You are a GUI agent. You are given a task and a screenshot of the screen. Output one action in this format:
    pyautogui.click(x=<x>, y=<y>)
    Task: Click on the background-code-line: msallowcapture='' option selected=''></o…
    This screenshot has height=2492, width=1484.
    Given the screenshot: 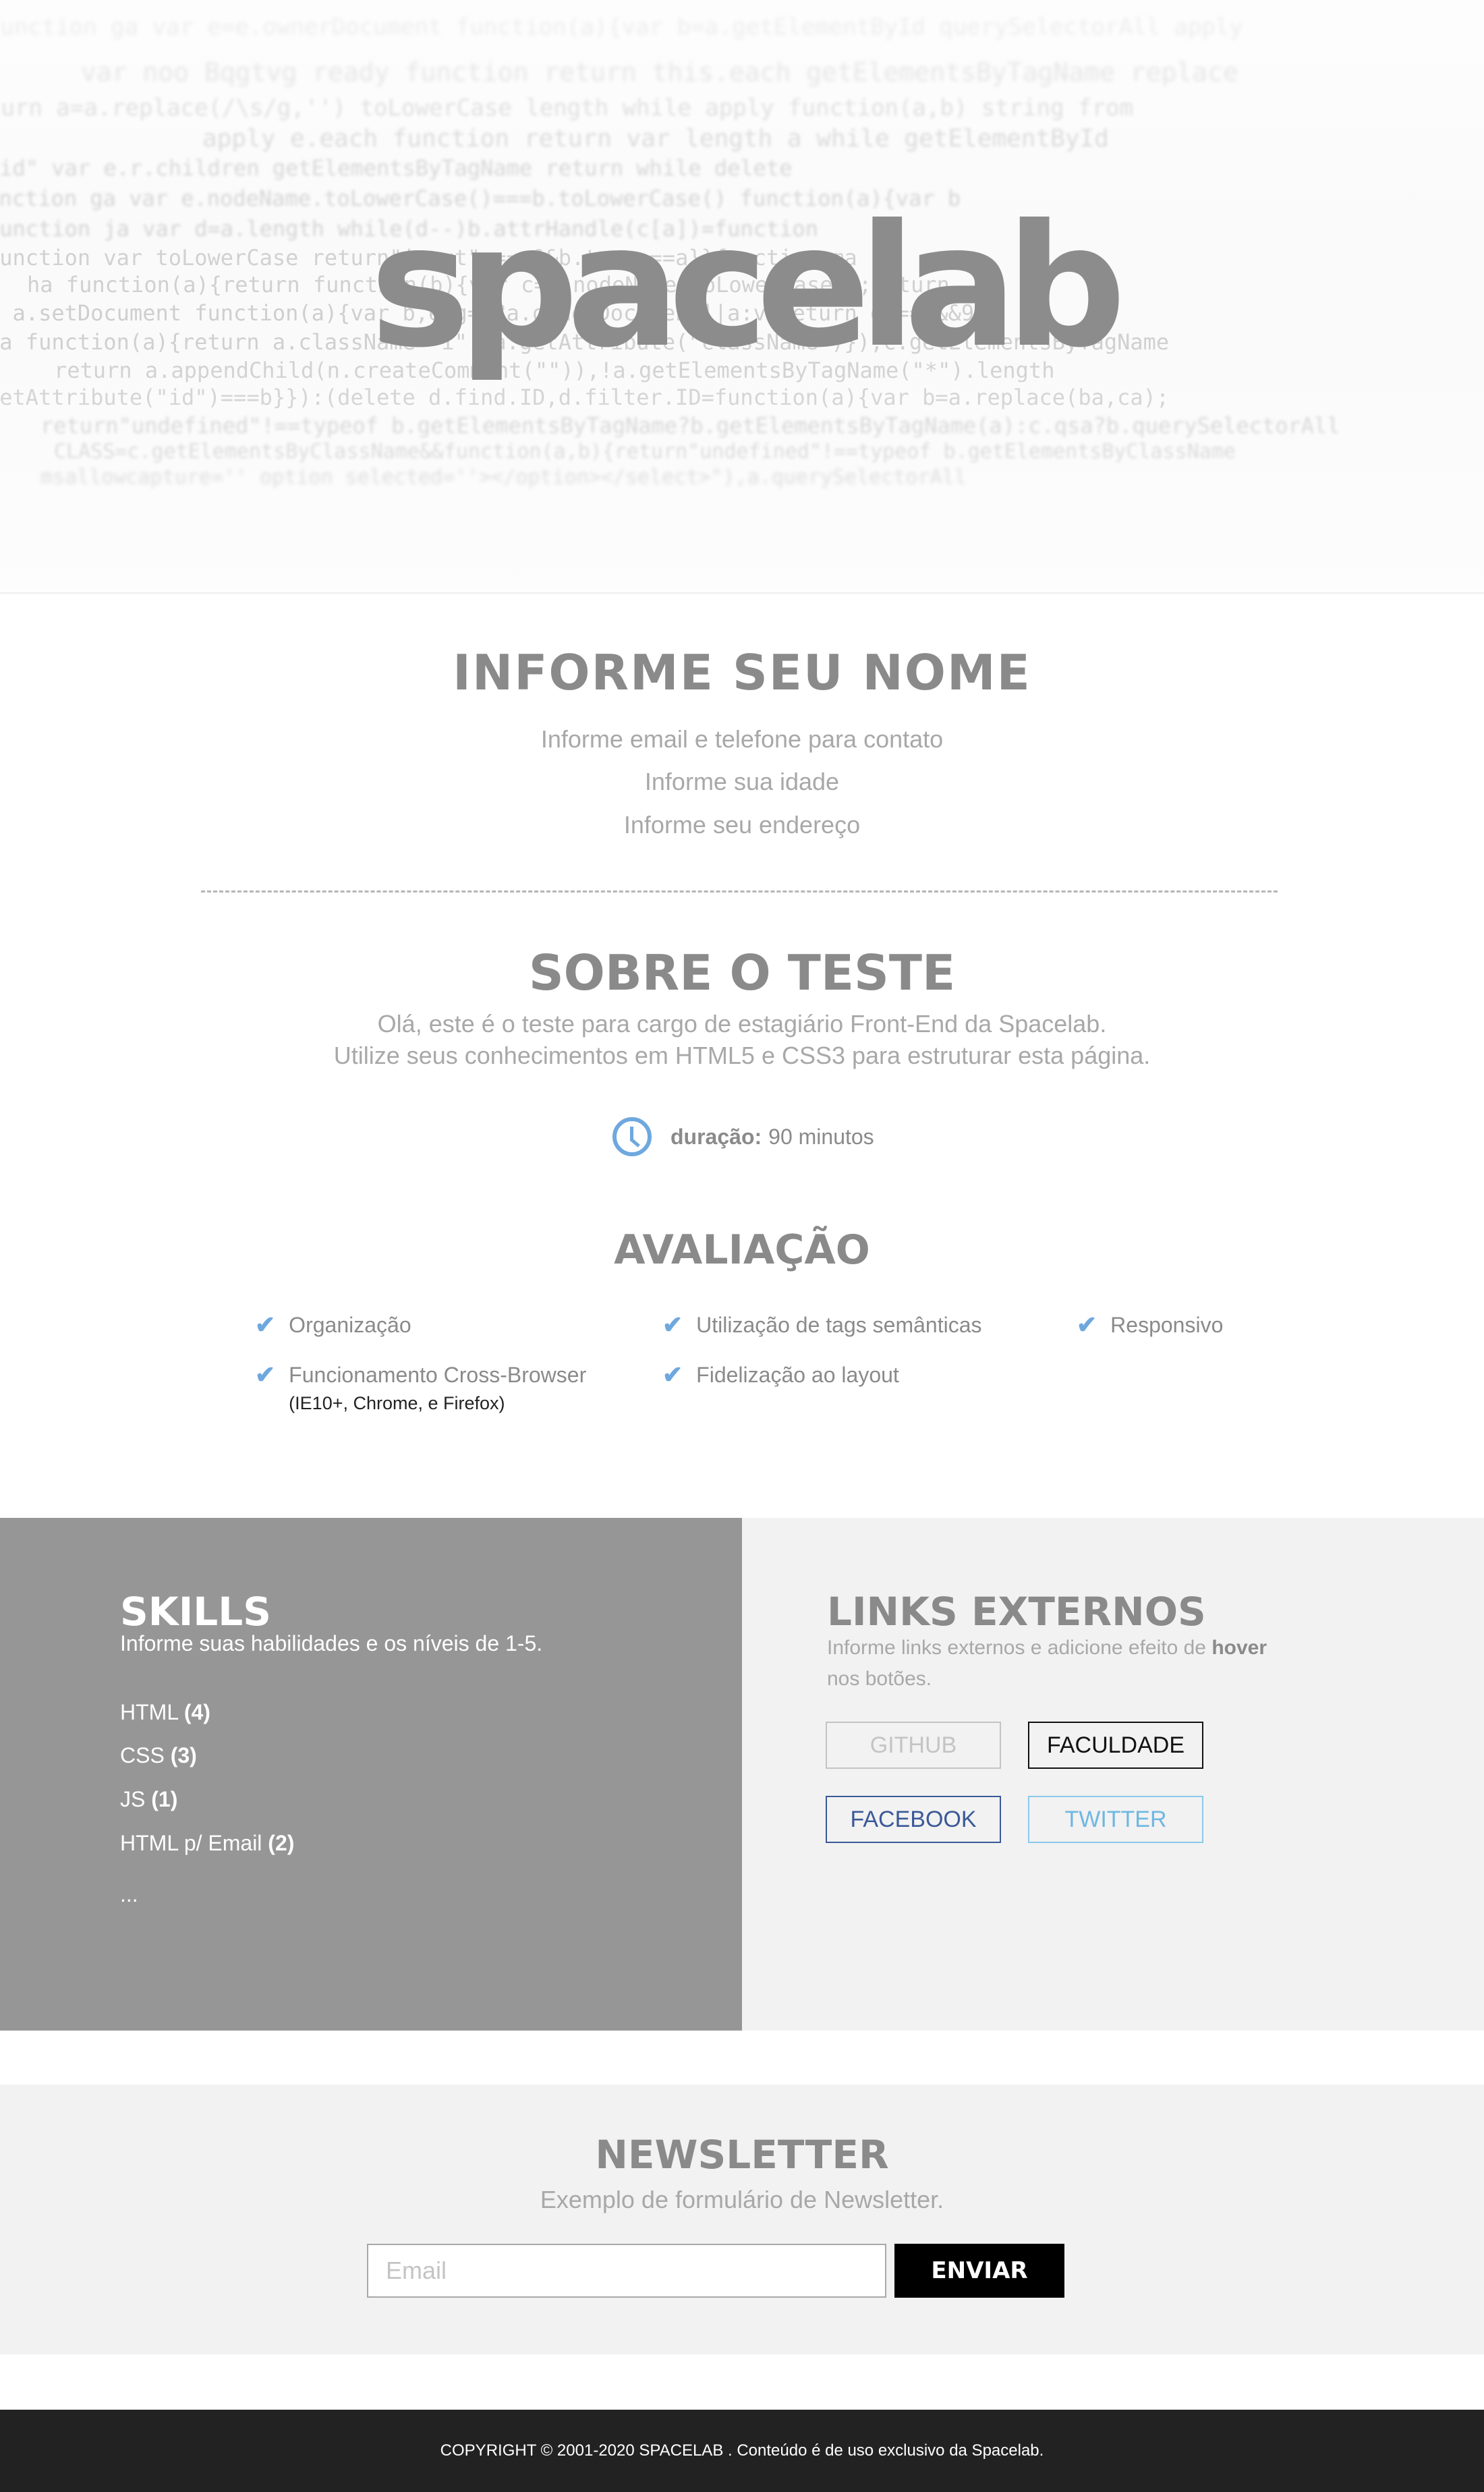 What is the action you would take?
    pyautogui.click(x=503, y=477)
    